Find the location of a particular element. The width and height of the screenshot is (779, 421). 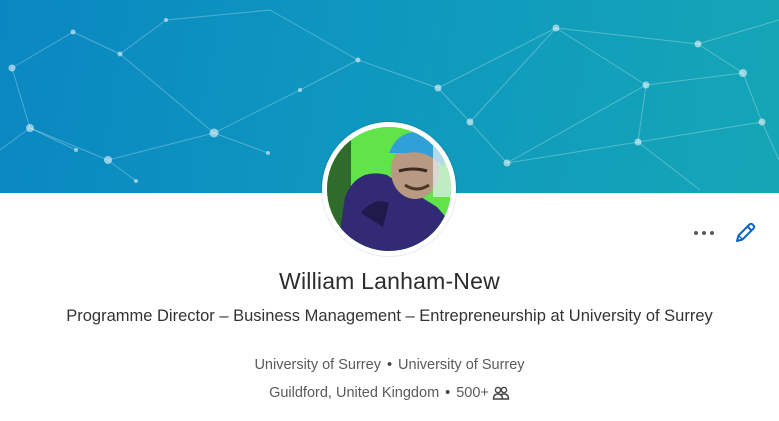

connections-count: 500+ is located at coordinates (472, 393).